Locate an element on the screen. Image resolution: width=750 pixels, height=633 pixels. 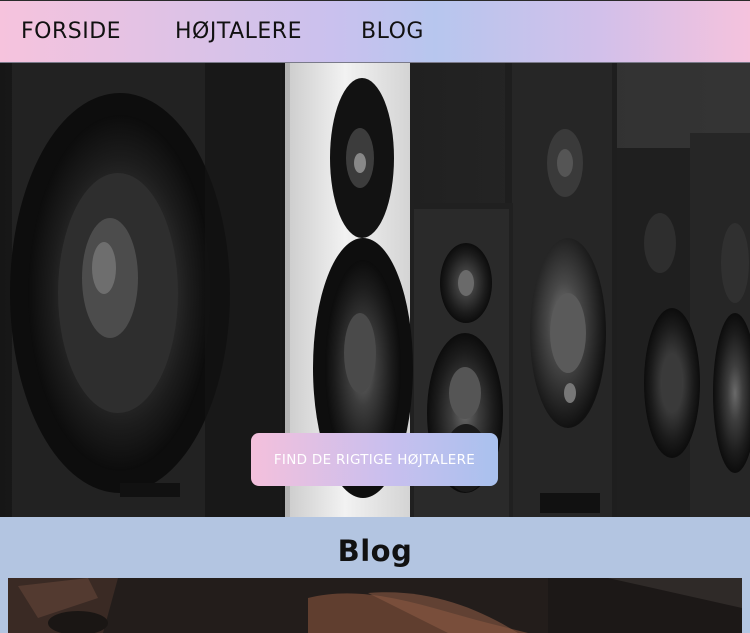
blog-post-photo is located at coordinates (375, 605).